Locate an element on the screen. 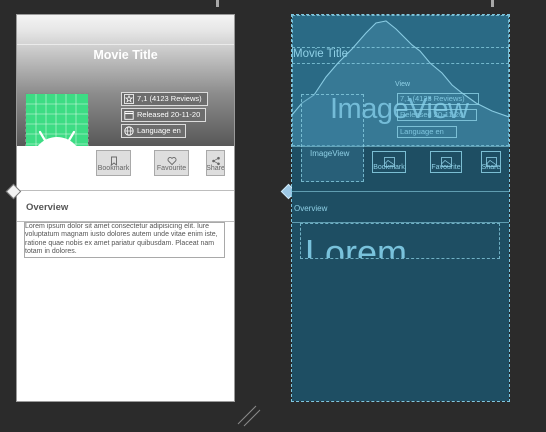 The height and width of the screenshot is (432, 546). bookmark-button: Bookmark is located at coordinates (113, 163).